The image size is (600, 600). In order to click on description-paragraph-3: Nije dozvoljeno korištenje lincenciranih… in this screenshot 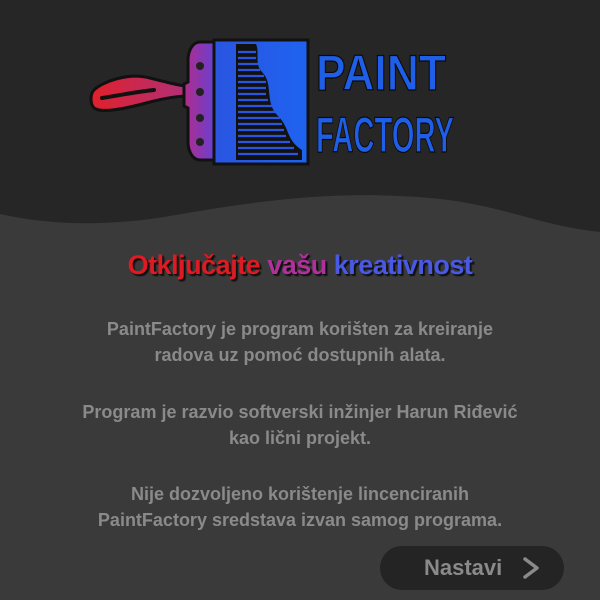, I will do `click(300, 507)`.